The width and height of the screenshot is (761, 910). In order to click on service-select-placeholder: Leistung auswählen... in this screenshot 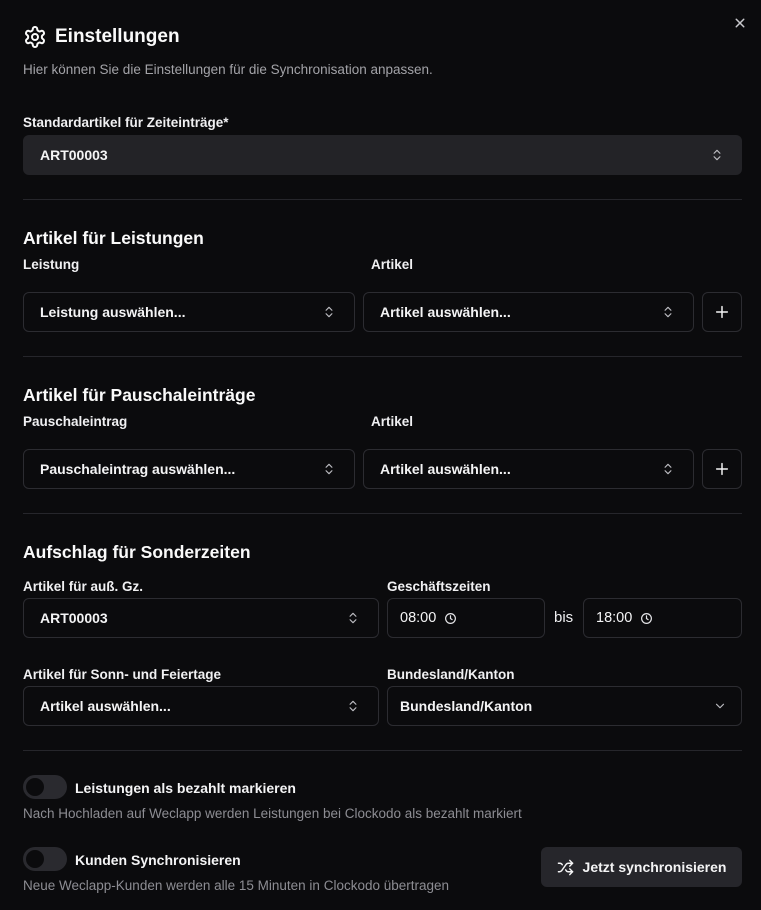, I will do `click(113, 312)`.